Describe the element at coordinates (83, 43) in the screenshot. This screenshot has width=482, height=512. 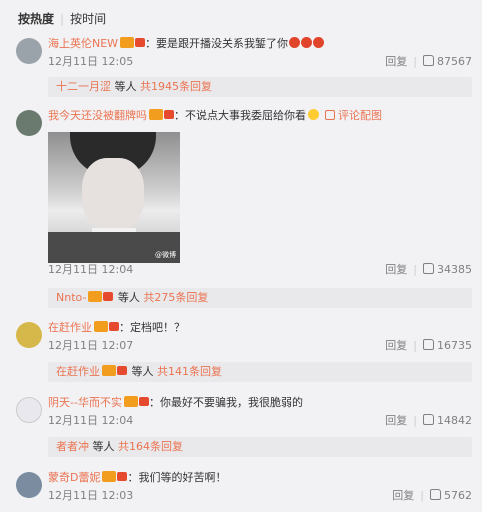
I see `comment-username: 海上英伦NEW` at that location.